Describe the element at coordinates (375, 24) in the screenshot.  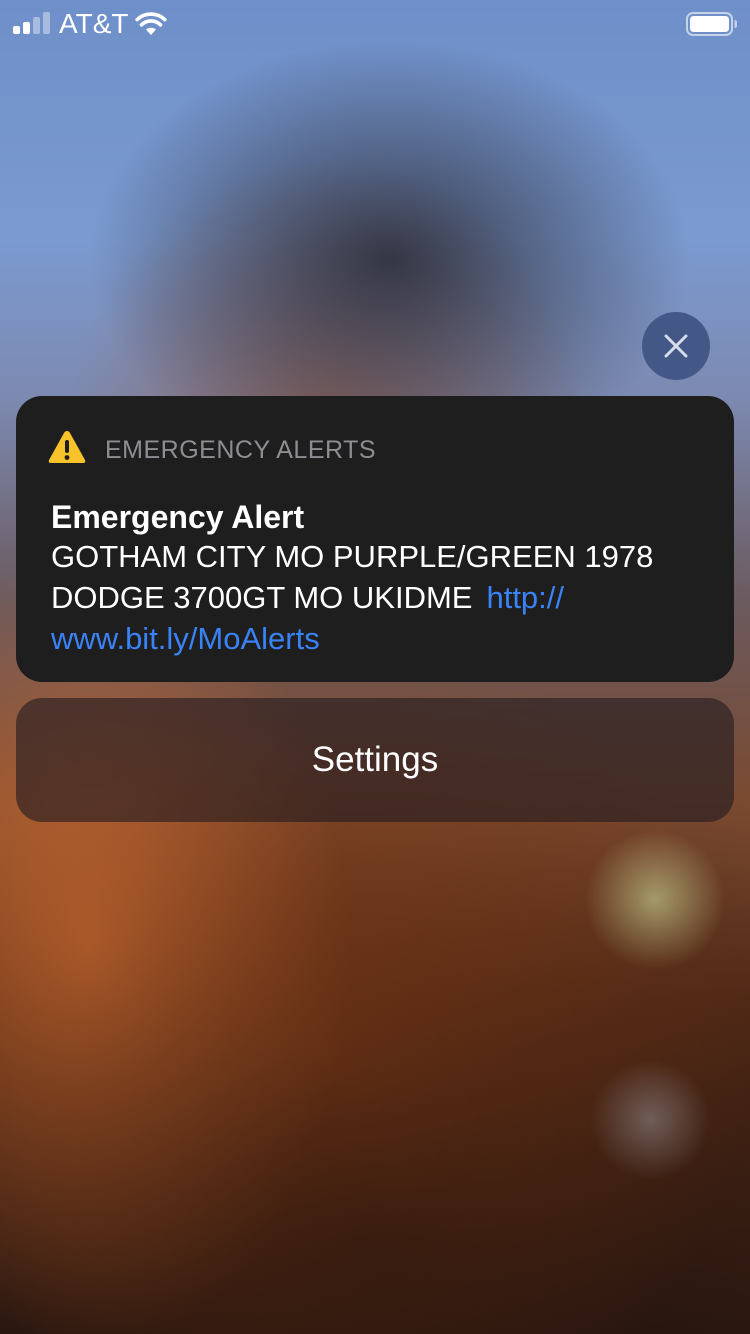
I see `status-bar: AT&T` at that location.